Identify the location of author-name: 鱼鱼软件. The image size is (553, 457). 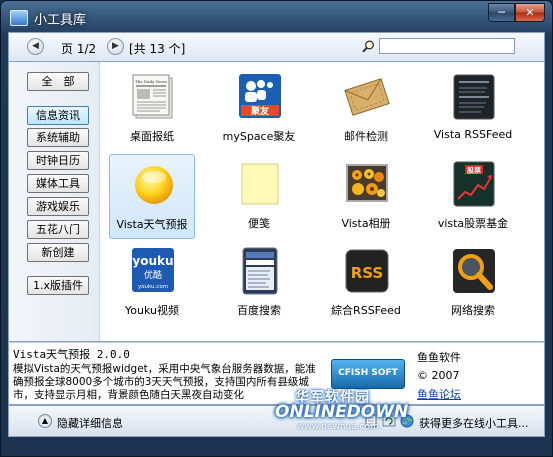
(439, 357).